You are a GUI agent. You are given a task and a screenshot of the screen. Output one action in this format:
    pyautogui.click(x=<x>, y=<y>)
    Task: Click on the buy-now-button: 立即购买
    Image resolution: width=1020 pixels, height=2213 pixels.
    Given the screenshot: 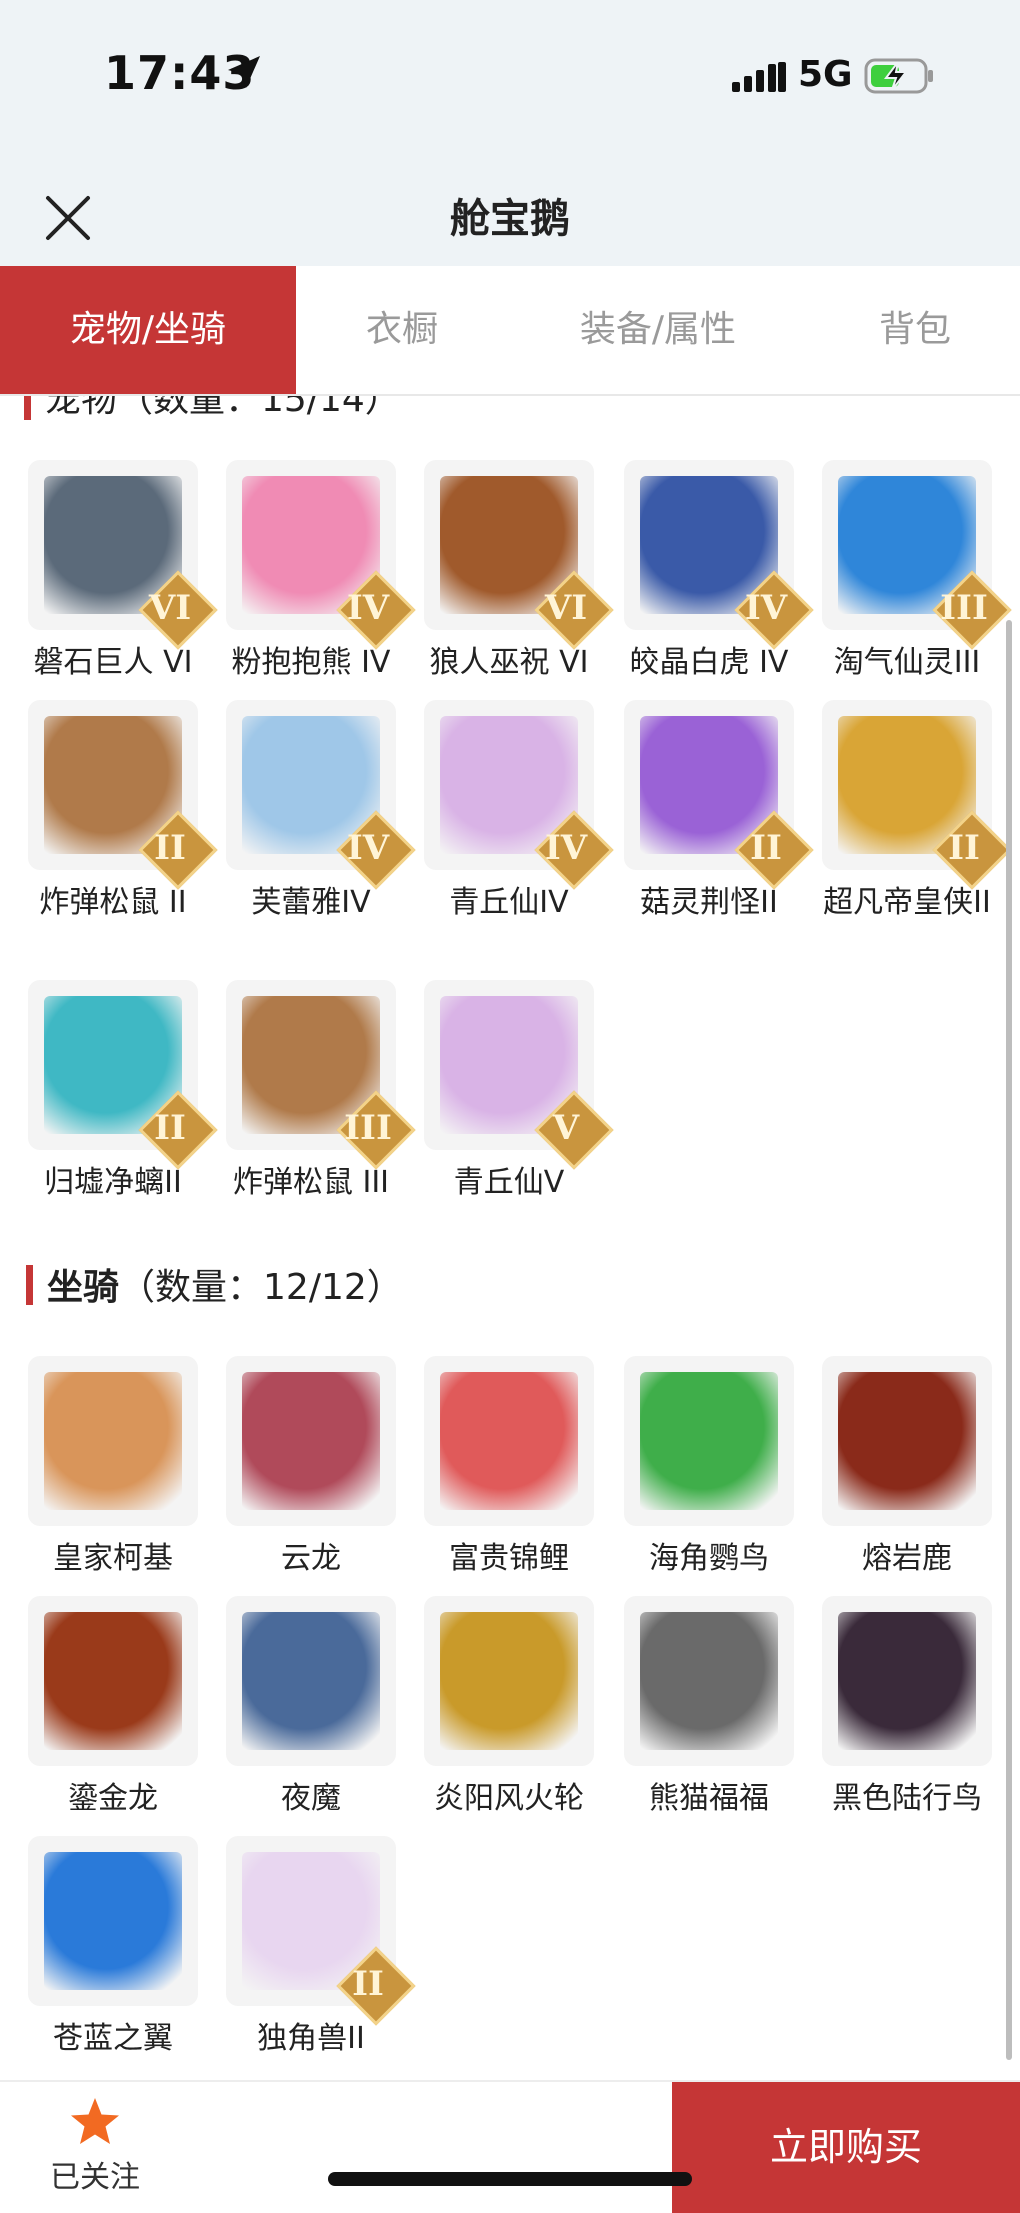 What is the action you would take?
    pyautogui.click(x=846, y=2147)
    